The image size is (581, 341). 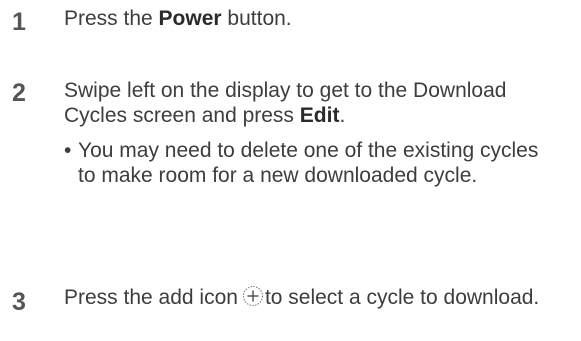 What do you see at coordinates (111, 18) in the screenshot?
I see `step-1-text-before: Press the` at bounding box center [111, 18].